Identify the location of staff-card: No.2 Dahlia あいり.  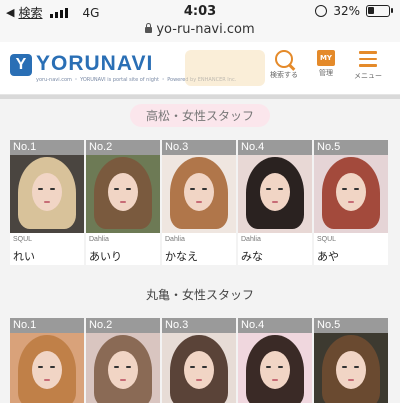
(123, 202).